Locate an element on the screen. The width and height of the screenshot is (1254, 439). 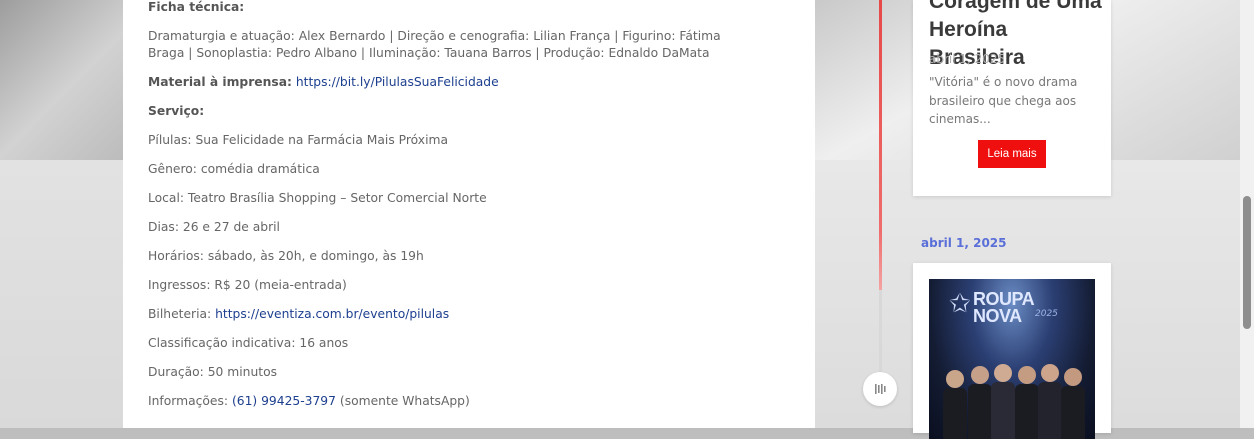
band-photo is located at coordinates (1014, 401).